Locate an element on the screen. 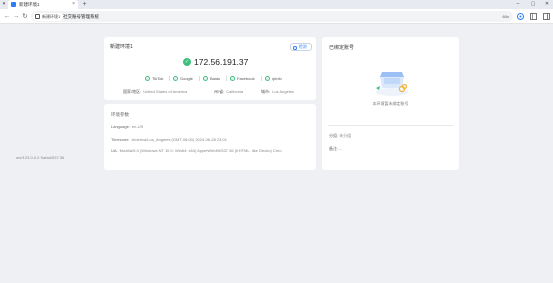 The image size is (553, 283). minimize-button: – is located at coordinates (518, 4).